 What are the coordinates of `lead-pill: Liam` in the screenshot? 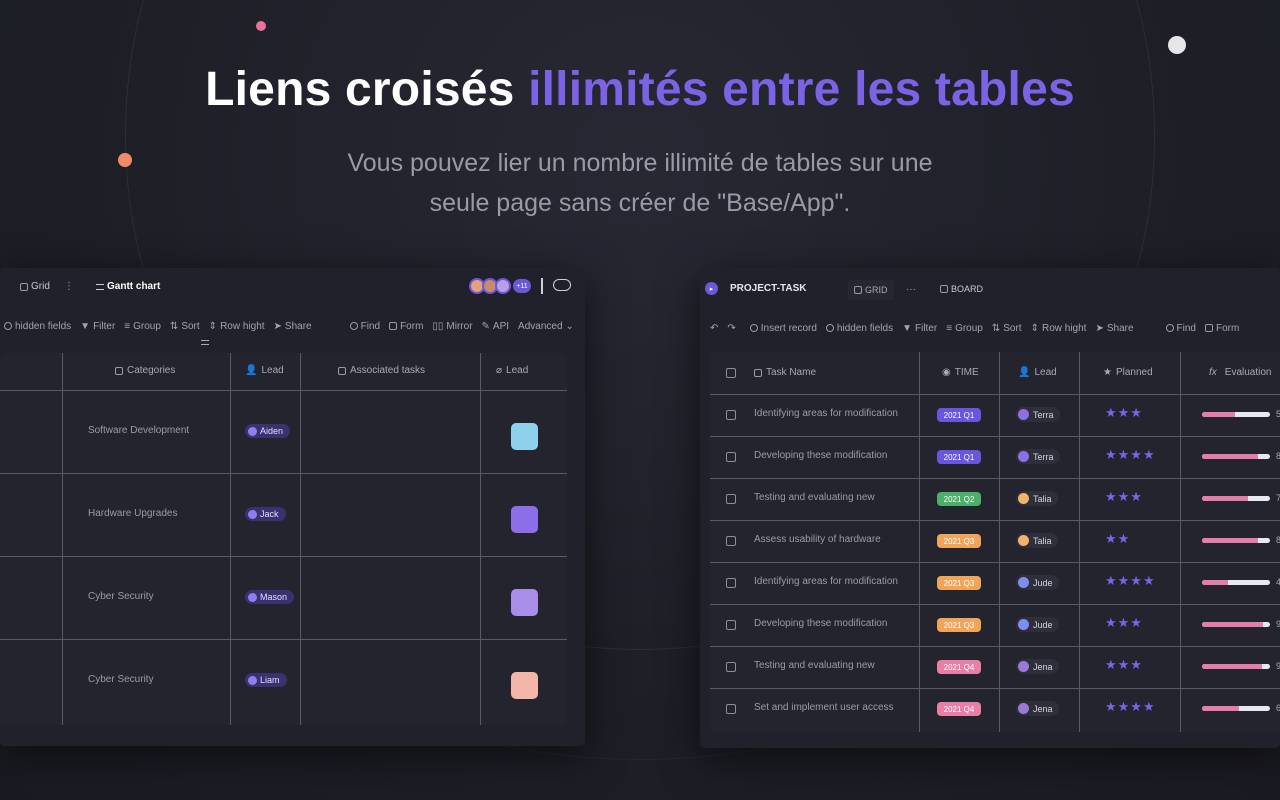 It's located at (266, 680).